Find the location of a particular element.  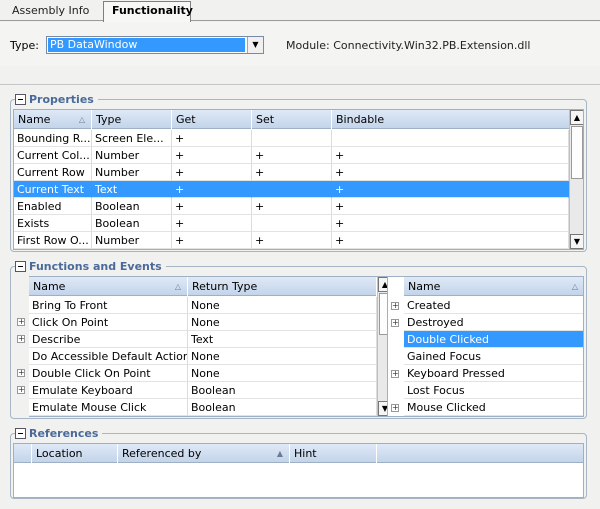

functions-group-title: Functions and Events is located at coordinates (90, 266).